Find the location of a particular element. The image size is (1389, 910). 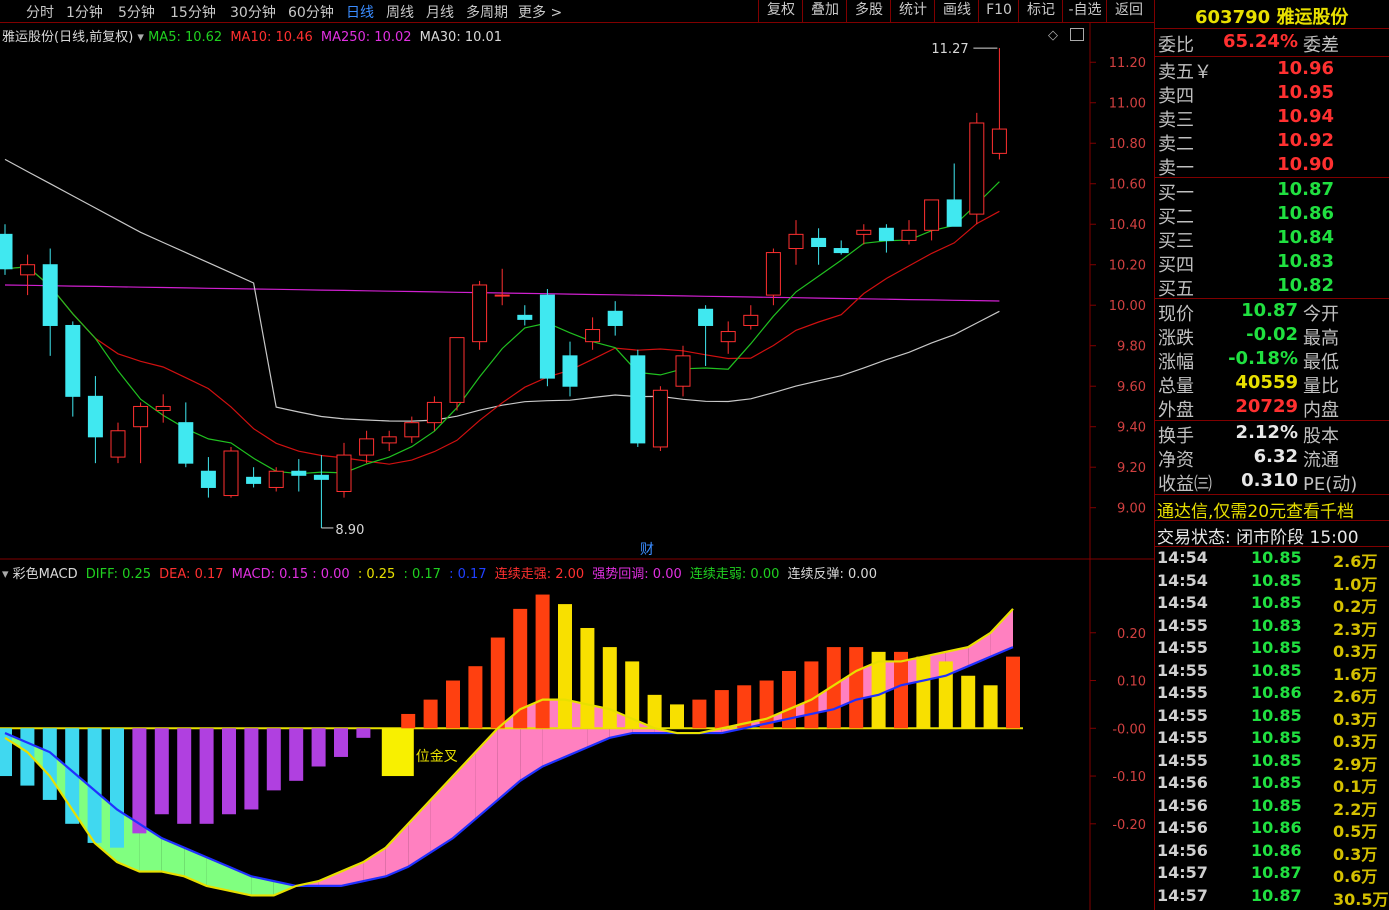

tool-button-3: 统计 is located at coordinates (912, 11).